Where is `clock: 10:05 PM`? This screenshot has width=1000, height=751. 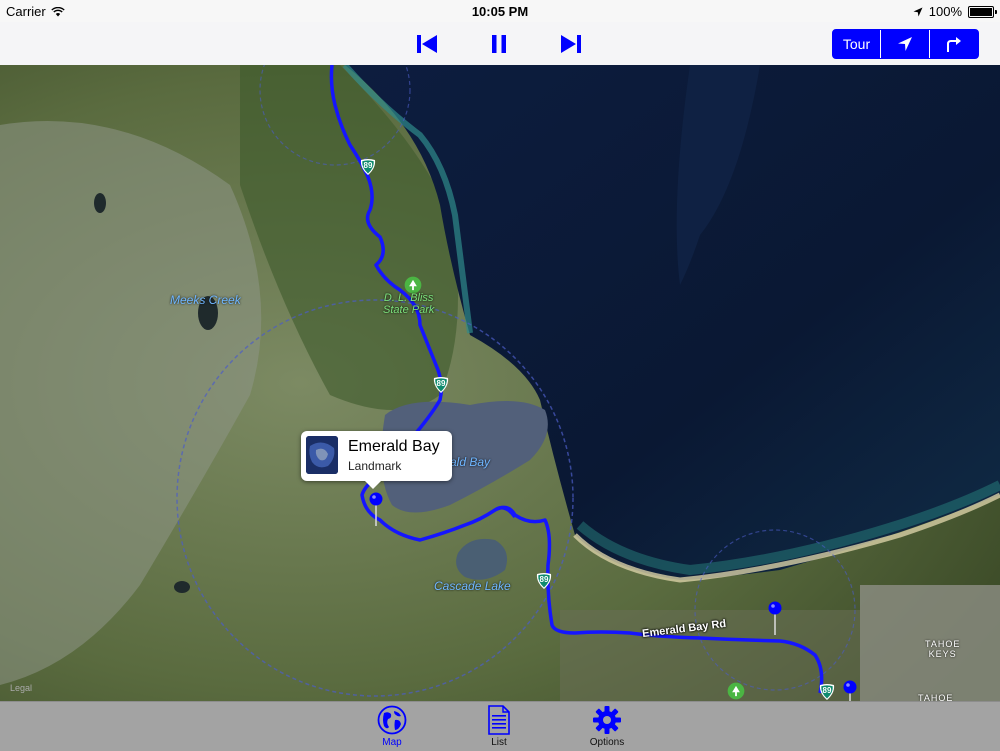 clock: 10:05 PM is located at coordinates (500, 11).